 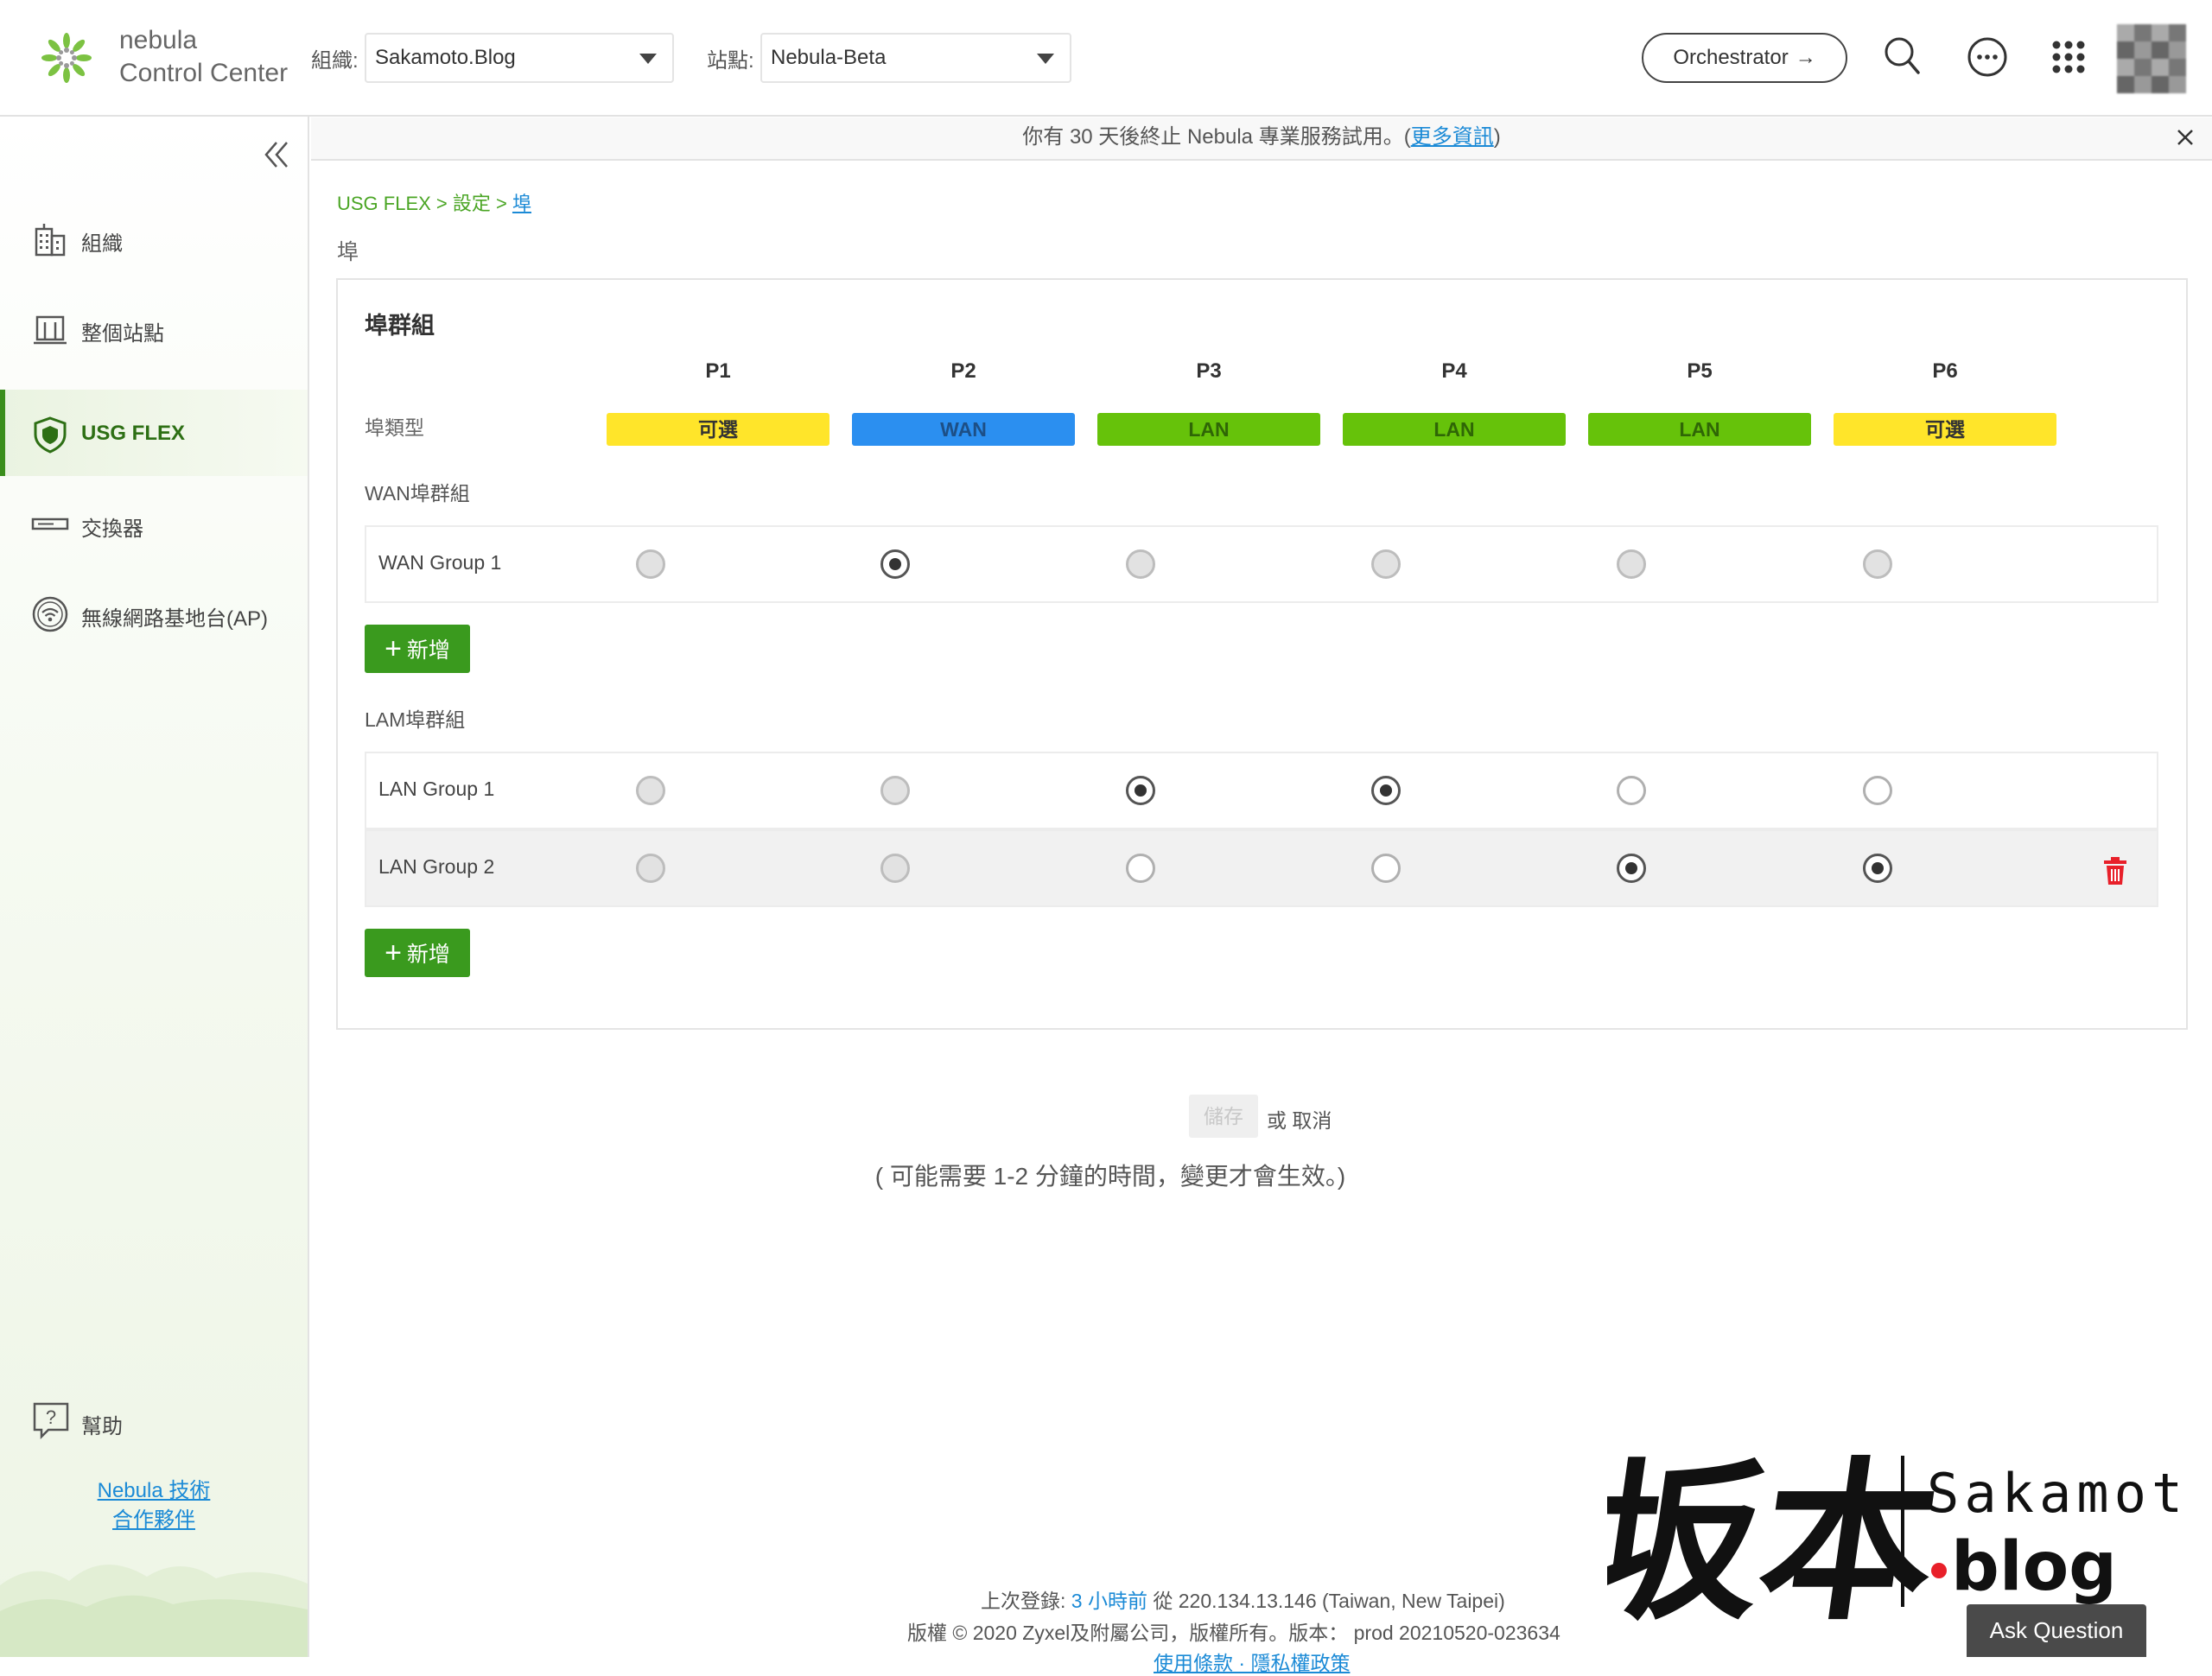 I want to click on building-icon, so click(x=50, y=240).